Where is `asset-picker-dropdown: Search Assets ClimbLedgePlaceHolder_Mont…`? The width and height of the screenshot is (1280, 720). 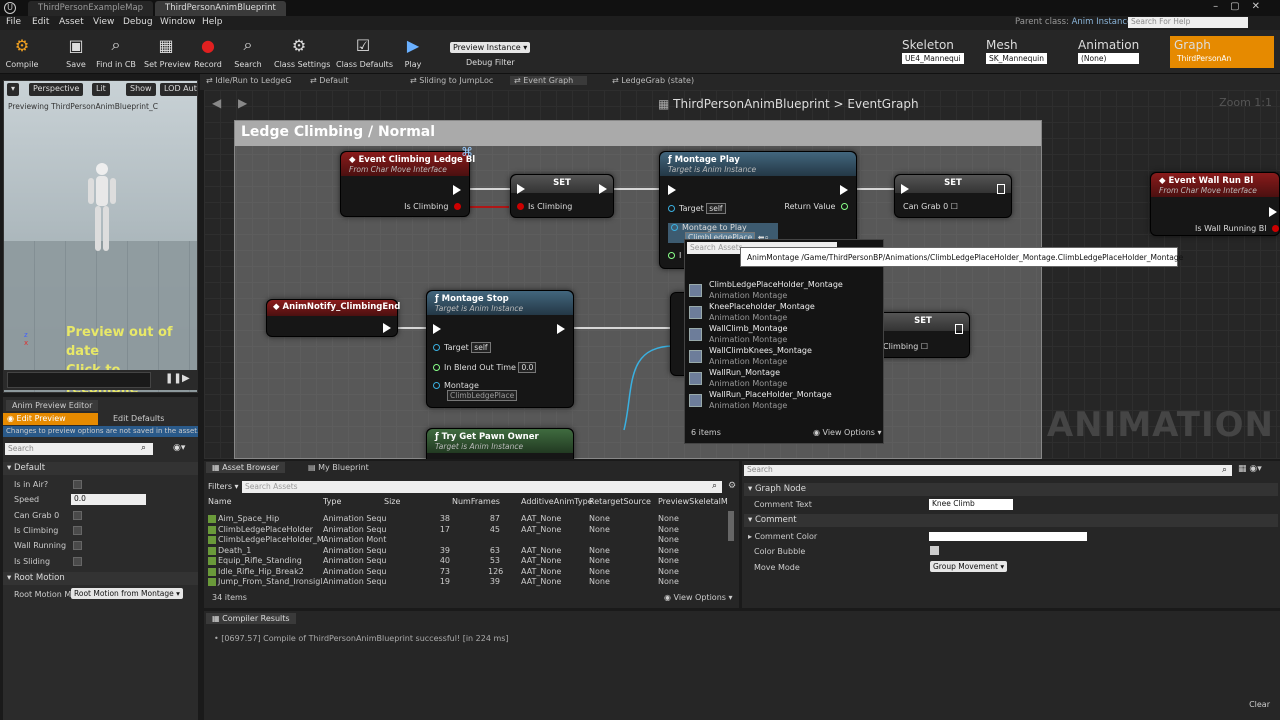
asset-picker-dropdown: Search Assets ClimbLedgePlaceHolder_Mont… is located at coordinates (784, 341).